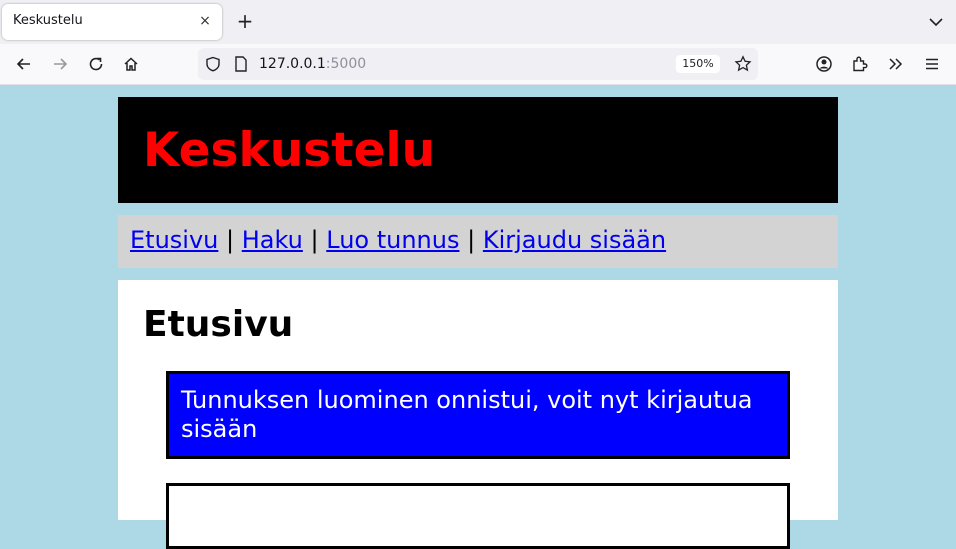  I want to click on close-tab-icon: ×, so click(205, 21).